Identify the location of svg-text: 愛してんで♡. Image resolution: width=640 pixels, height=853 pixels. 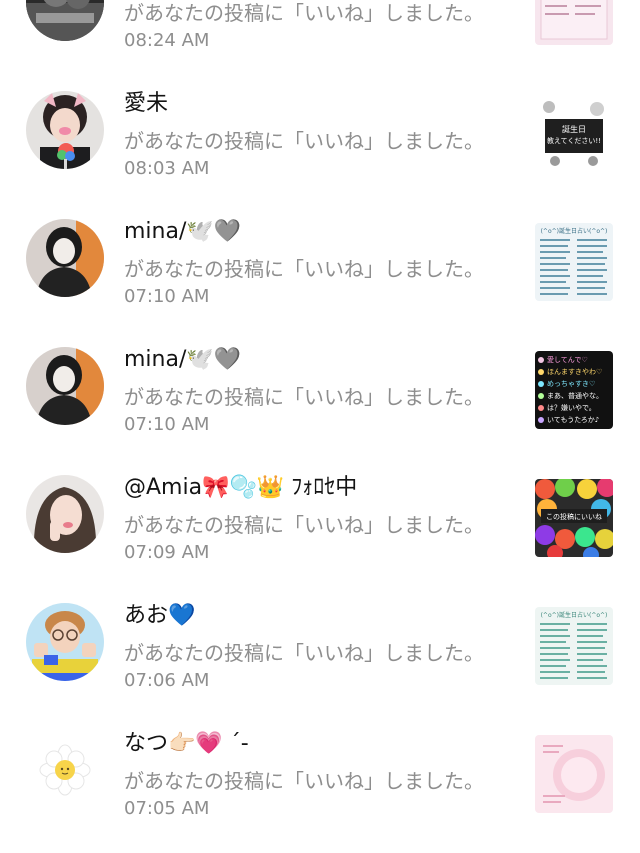
(567, 359).